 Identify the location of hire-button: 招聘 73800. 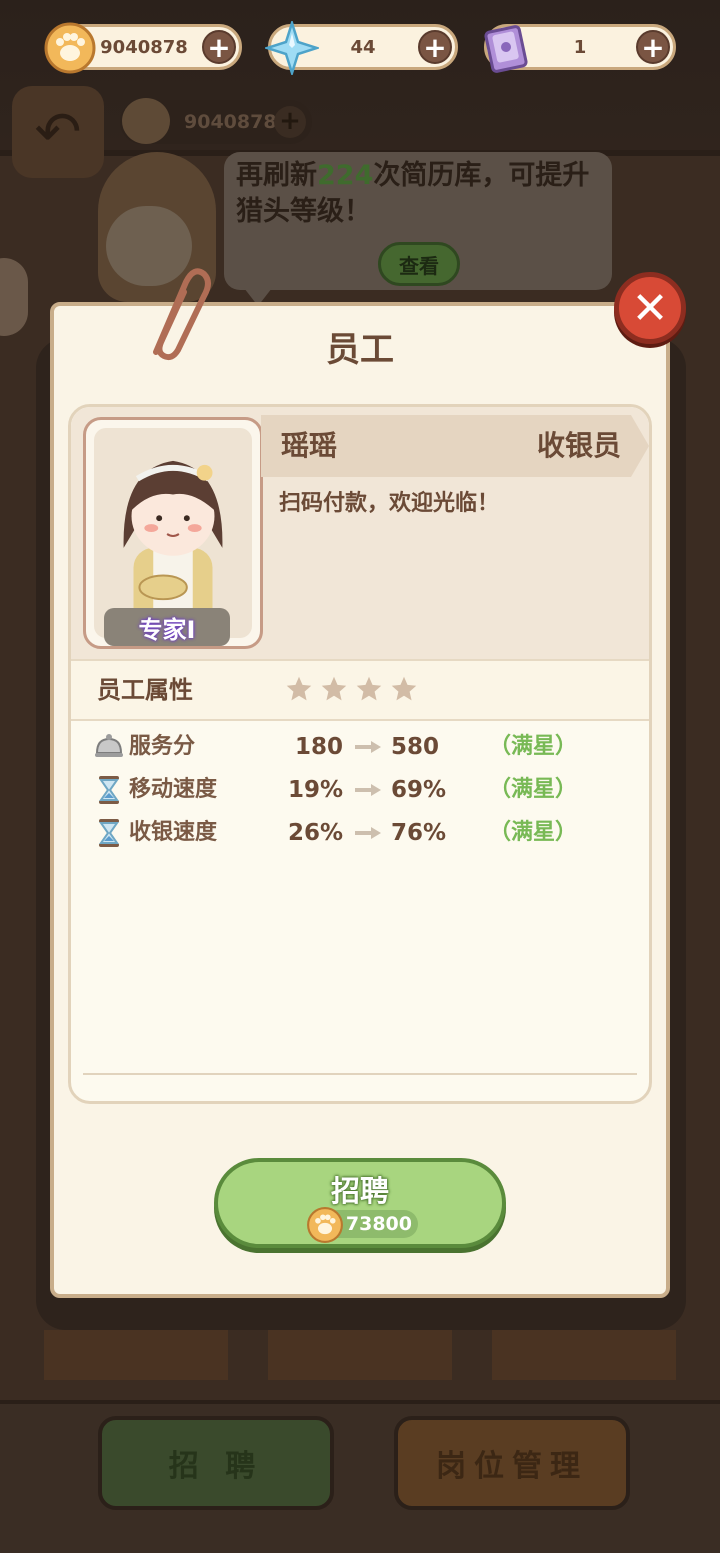
(360, 1203).